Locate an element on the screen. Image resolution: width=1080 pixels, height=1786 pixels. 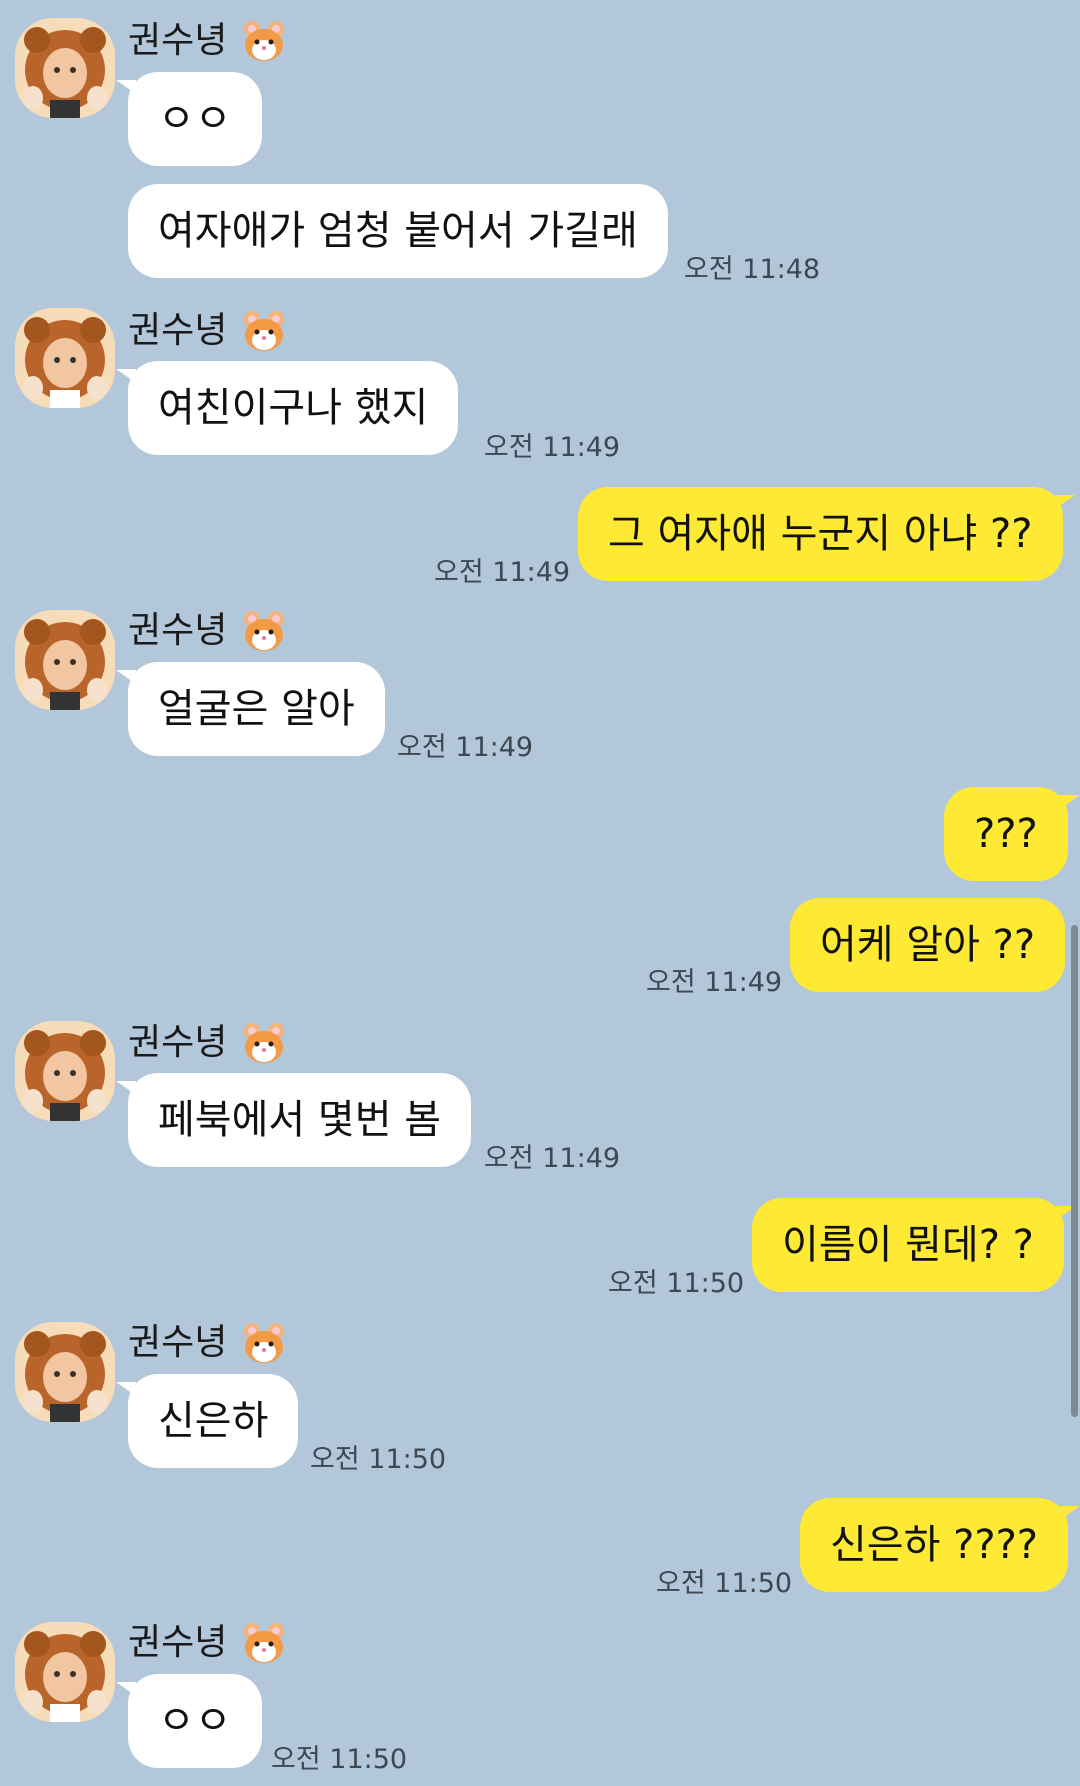
incoming-message-bubble: 페북에서 몇번 봄 is located at coordinates (293, 1120).